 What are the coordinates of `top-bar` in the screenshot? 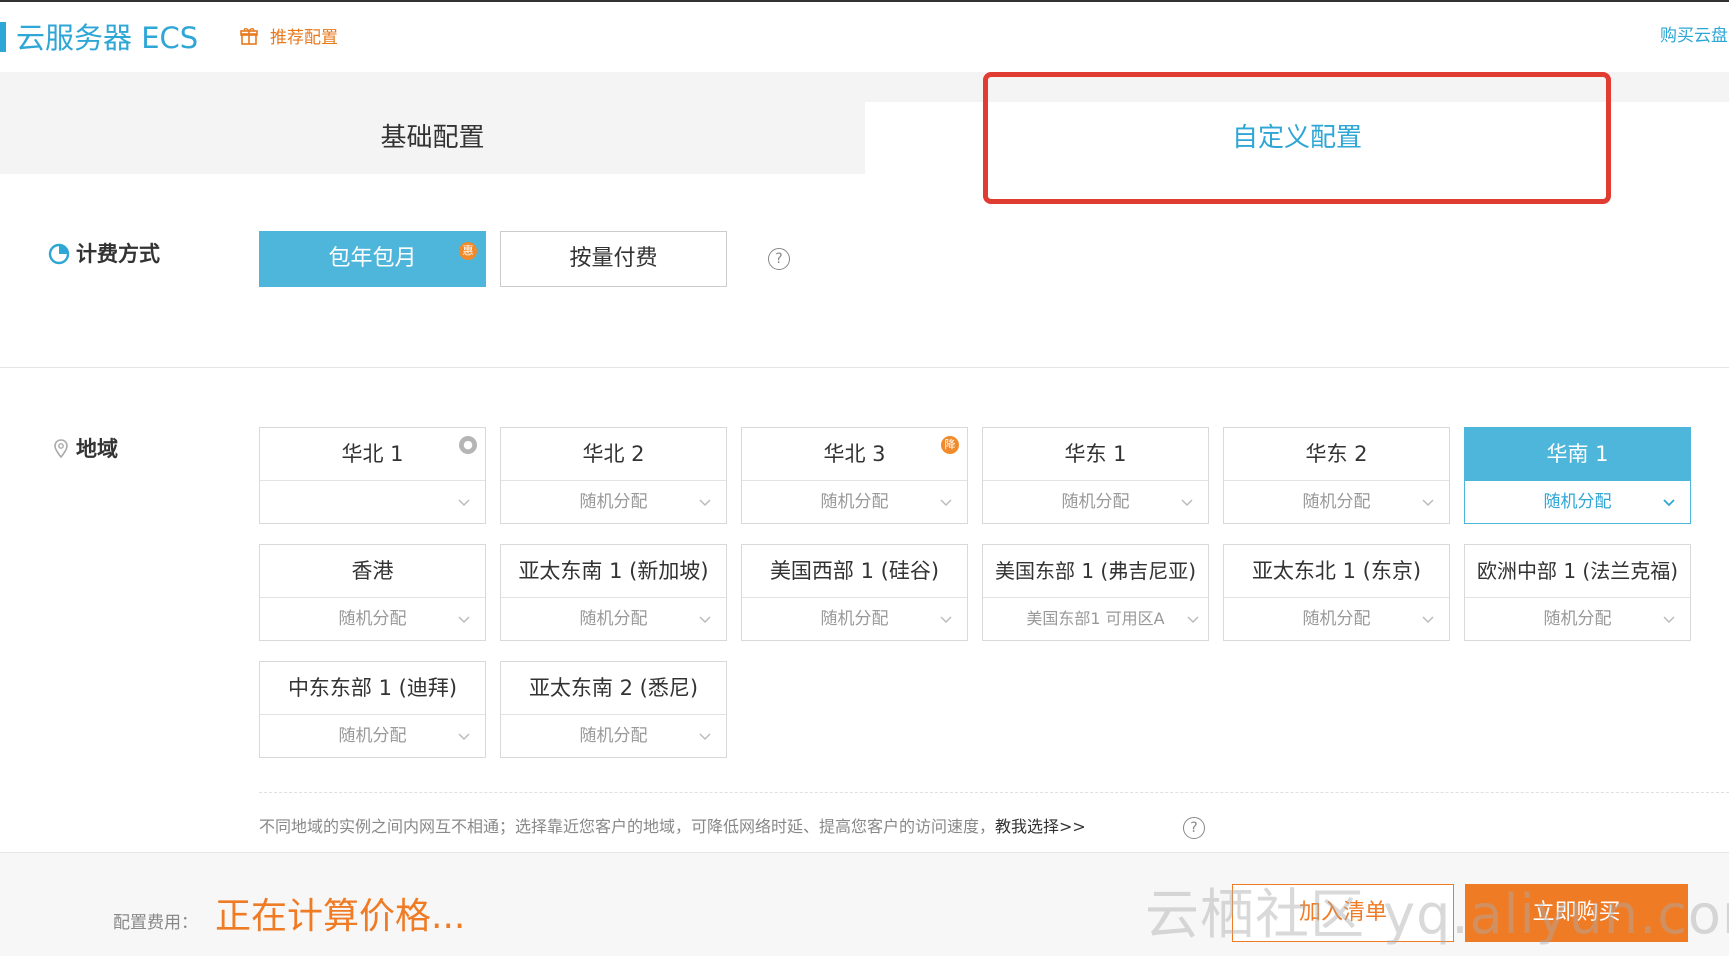 It's located at (864, 37).